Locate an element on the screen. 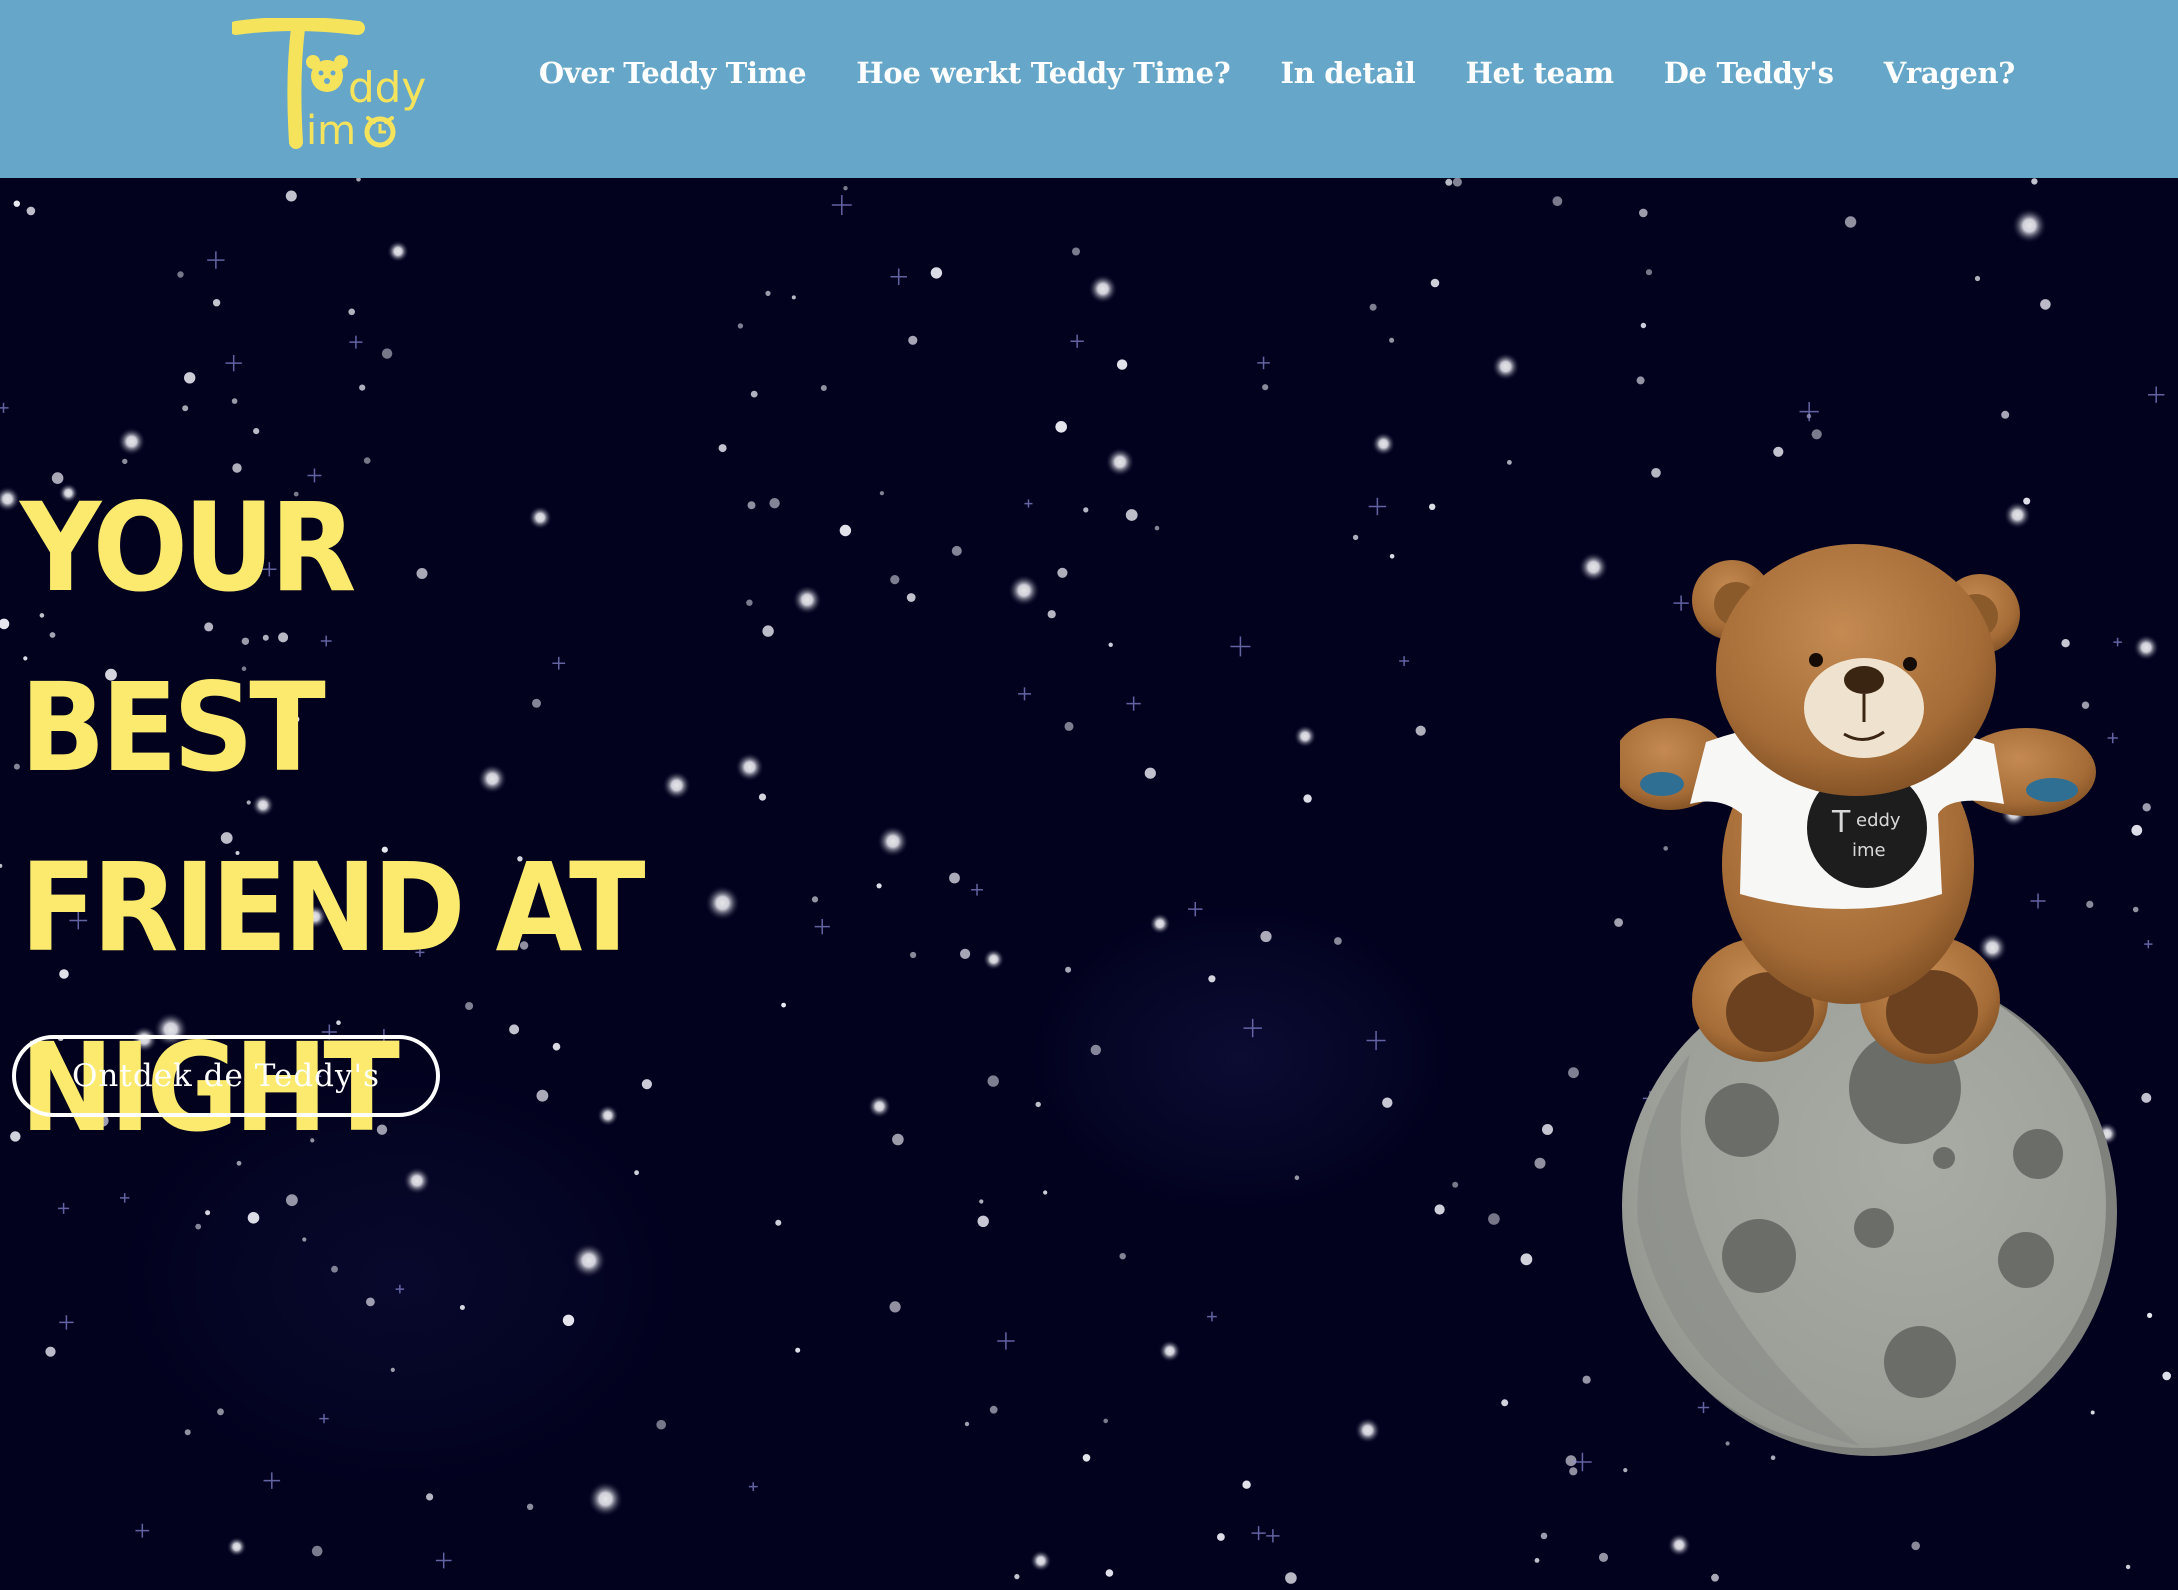  nav-item-de-teddys: De Teddy's is located at coordinates (1749, 73).